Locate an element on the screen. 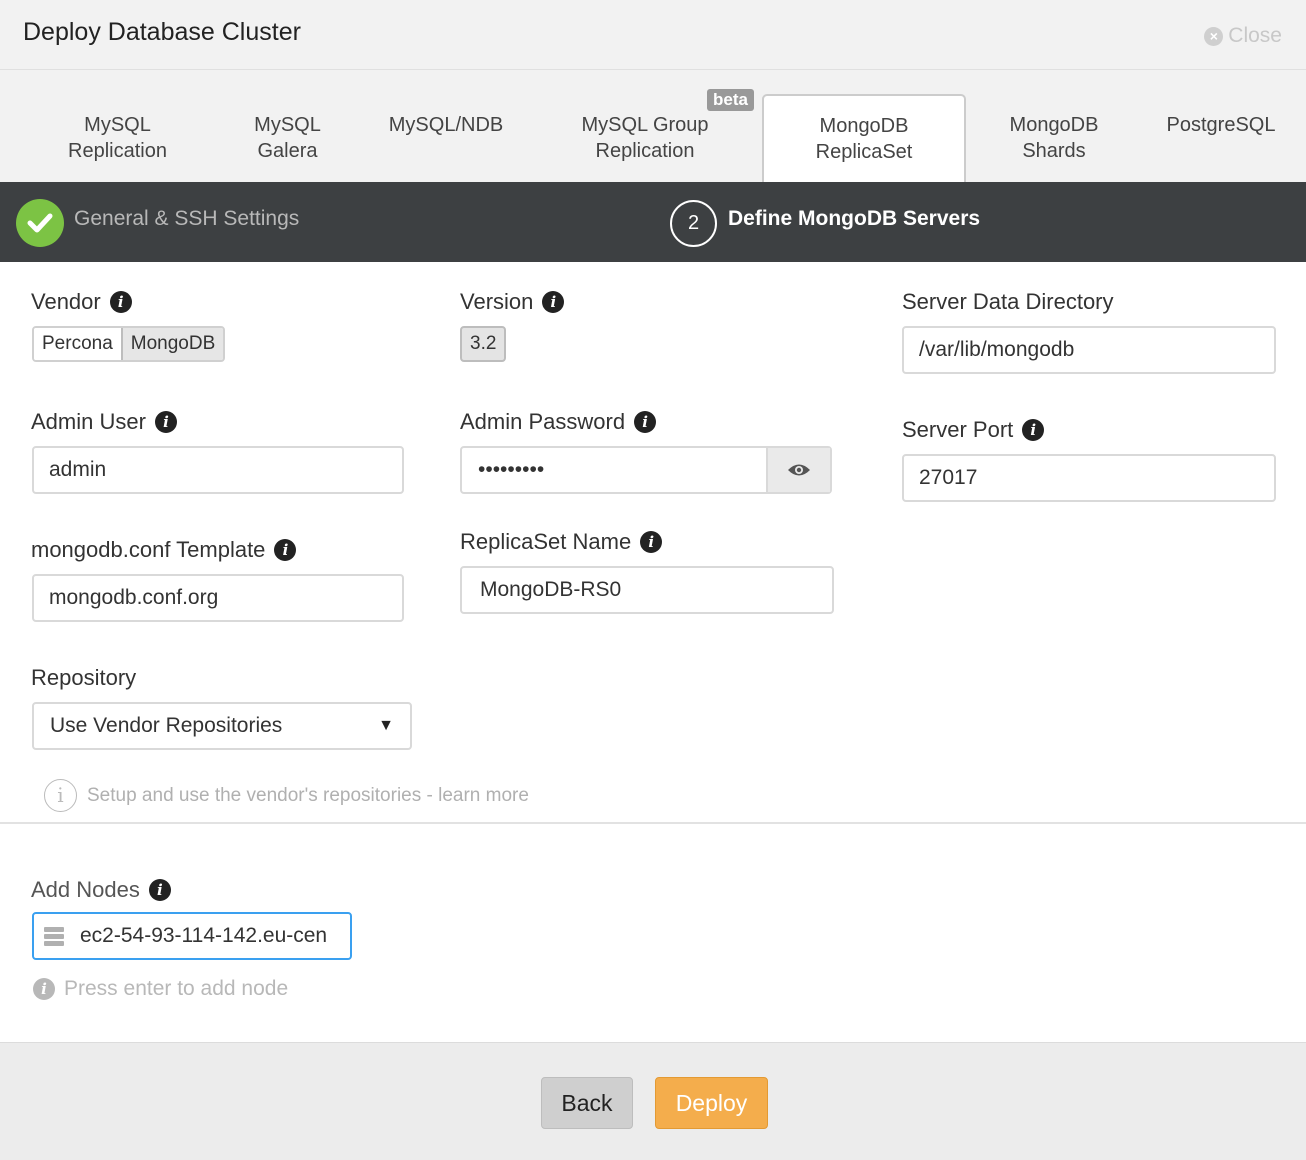 This screenshot has width=1306, height=1160. add-nodes-label-text: Add Nodes is located at coordinates (85, 889).